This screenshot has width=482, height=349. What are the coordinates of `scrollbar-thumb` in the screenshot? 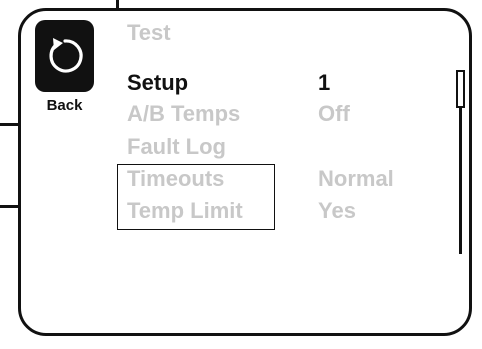 It's located at (460, 89).